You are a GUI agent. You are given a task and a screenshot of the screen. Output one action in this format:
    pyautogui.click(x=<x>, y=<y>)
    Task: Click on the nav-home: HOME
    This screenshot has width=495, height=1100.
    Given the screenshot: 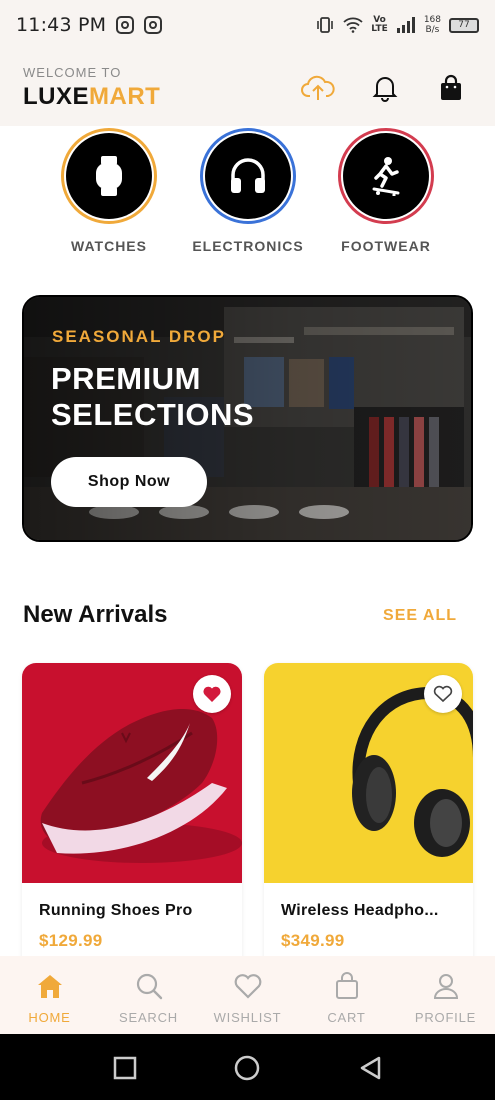 What is the action you would take?
    pyautogui.click(x=49, y=995)
    